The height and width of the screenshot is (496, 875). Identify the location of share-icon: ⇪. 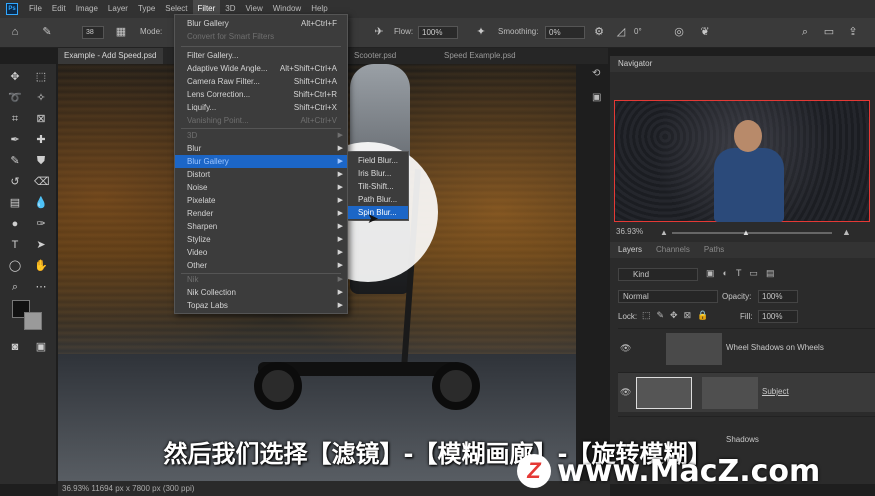
(853, 32).